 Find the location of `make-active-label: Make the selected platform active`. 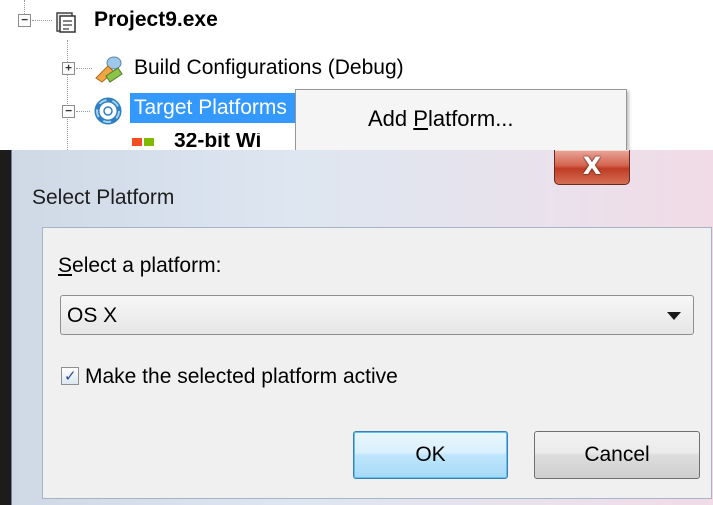

make-active-label: Make the selected platform active is located at coordinates (241, 377).